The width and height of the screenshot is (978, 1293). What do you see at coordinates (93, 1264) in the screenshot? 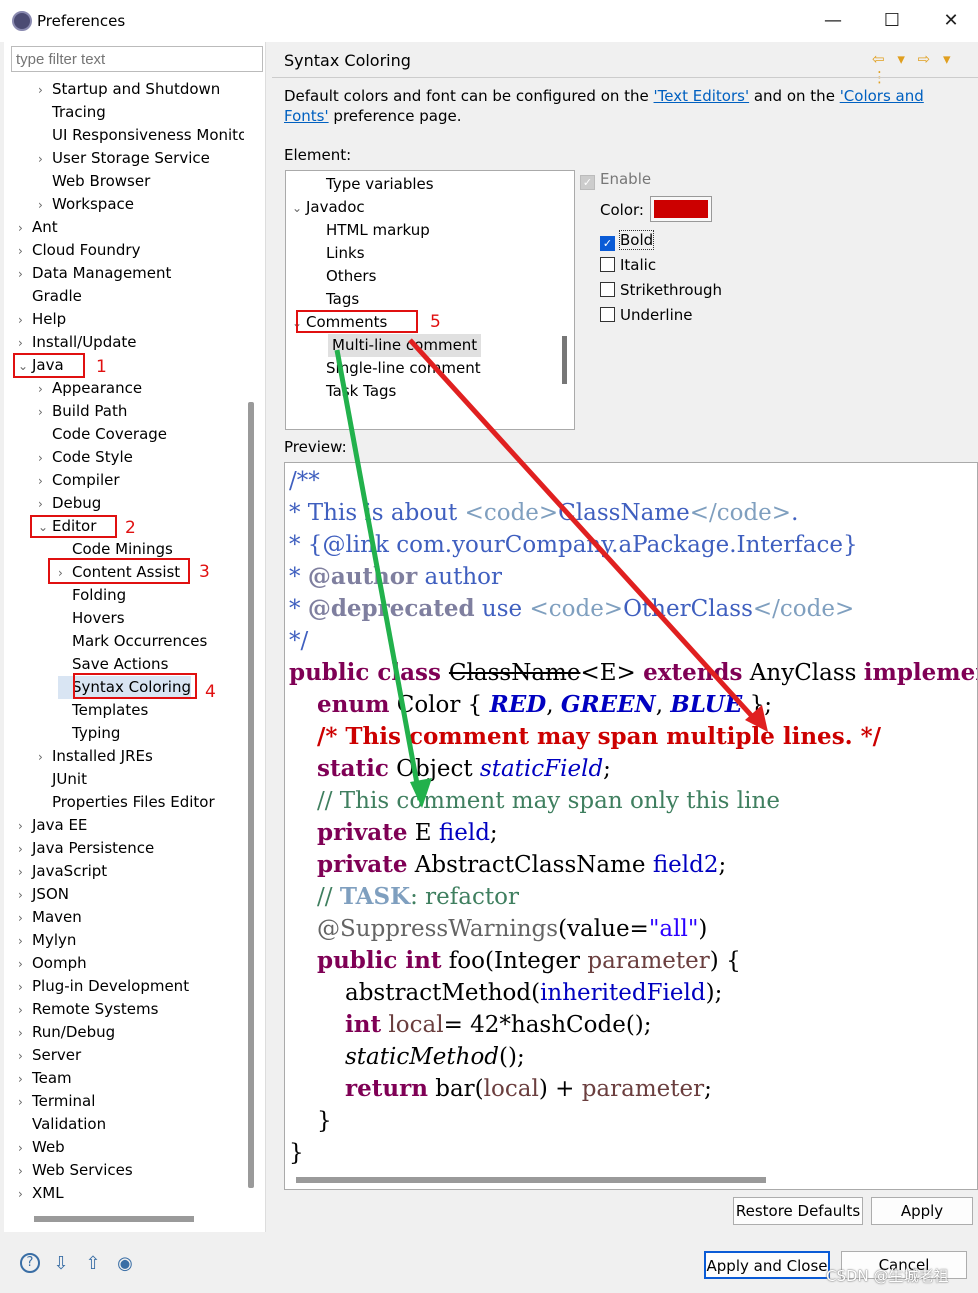
I see `export-icon: ⇧` at bounding box center [93, 1264].